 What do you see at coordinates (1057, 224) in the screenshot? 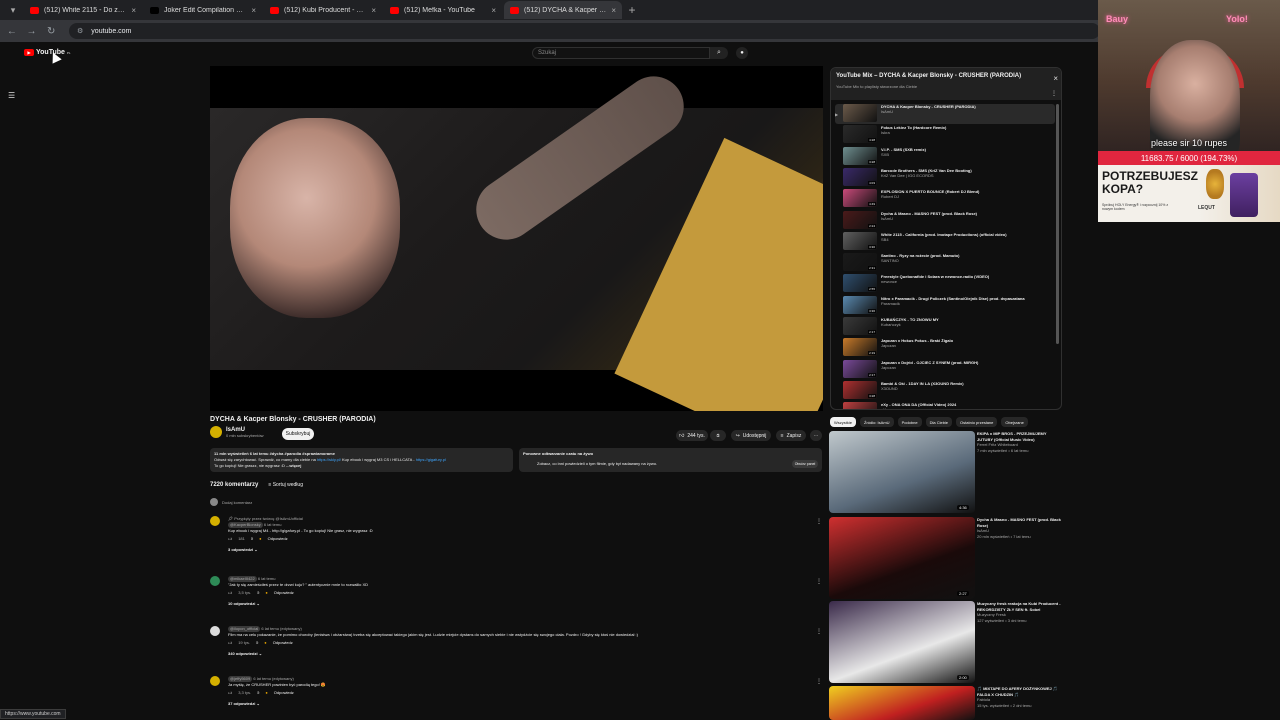
I see `playlist-scrollbar` at bounding box center [1057, 224].